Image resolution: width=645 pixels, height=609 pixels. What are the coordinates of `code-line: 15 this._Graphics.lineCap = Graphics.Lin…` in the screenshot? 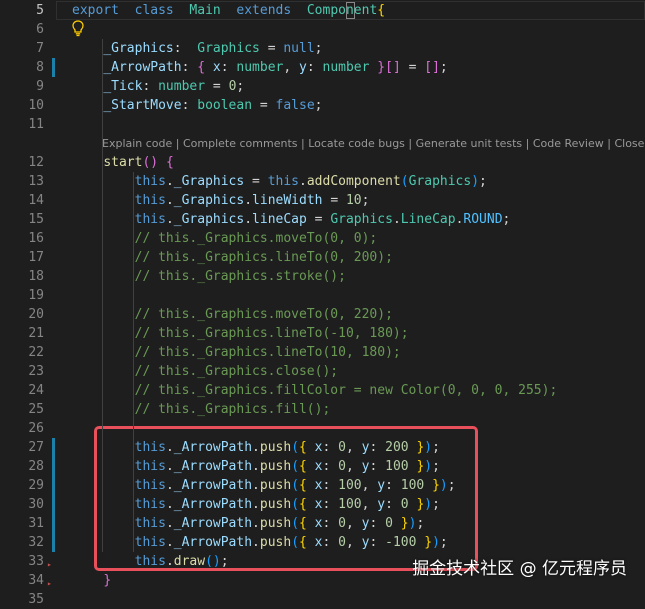 It's located at (322, 219).